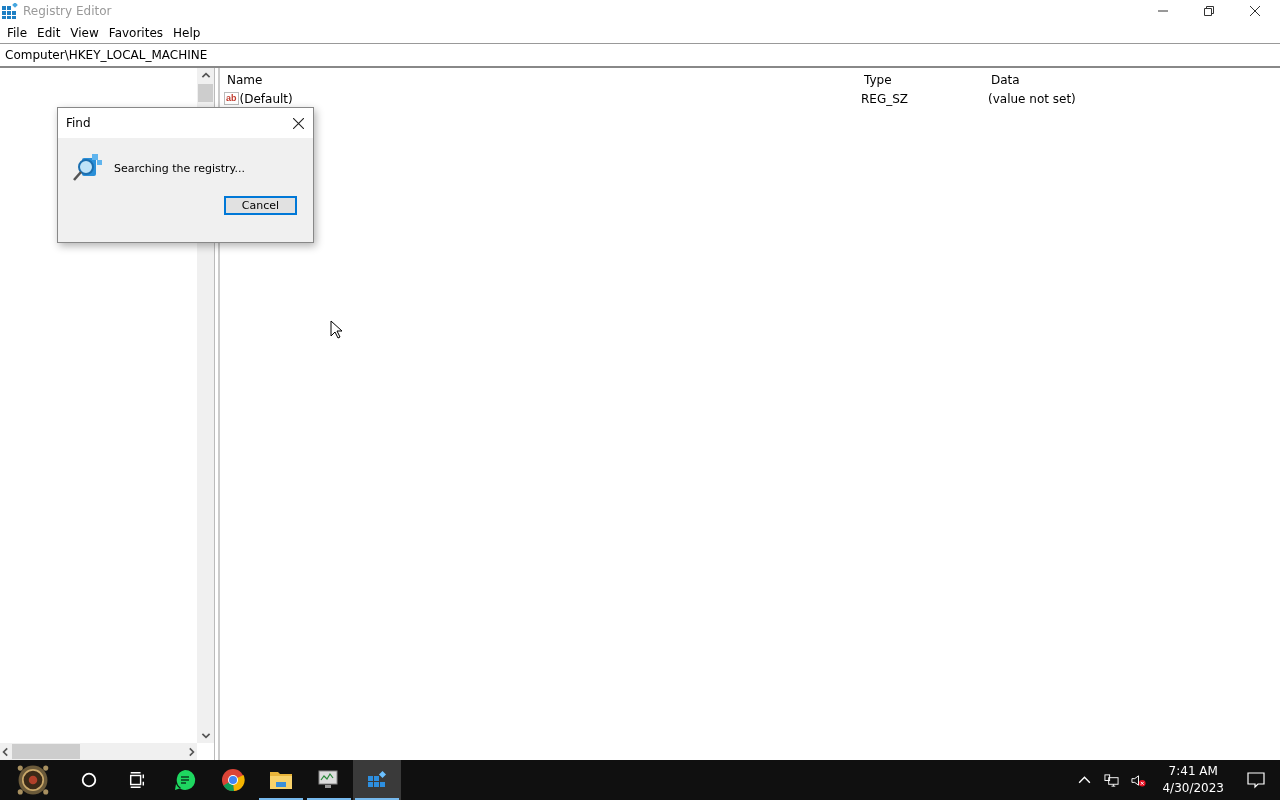 This screenshot has height=800, width=1280. Describe the element at coordinates (136, 32) in the screenshot. I see `menu-item: Favorites` at that location.